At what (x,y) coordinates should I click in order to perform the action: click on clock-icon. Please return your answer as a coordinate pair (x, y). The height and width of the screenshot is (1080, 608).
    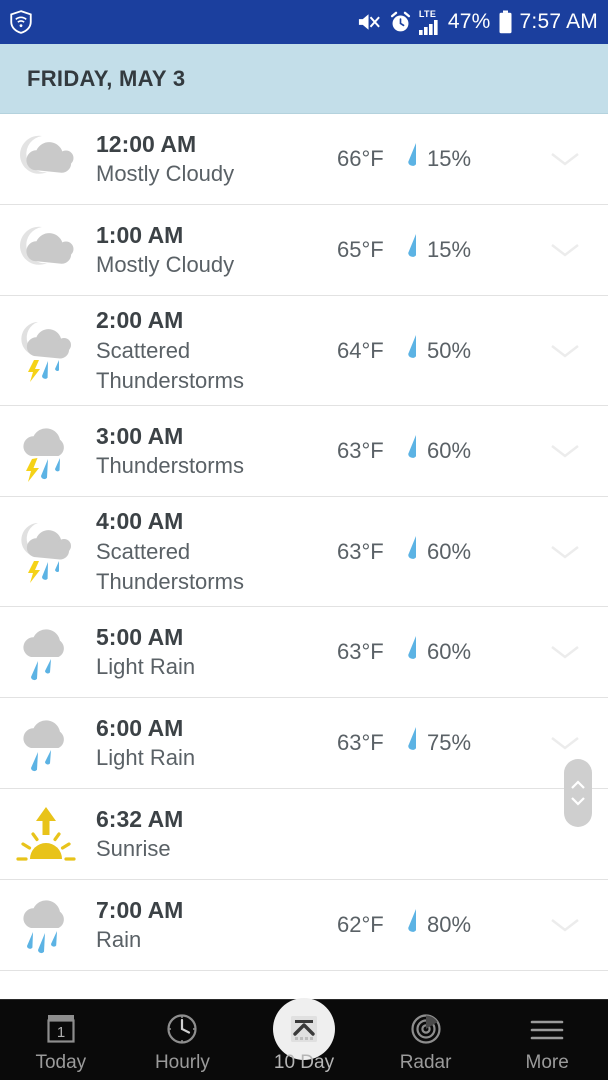
    Looking at the image, I should click on (182, 1029).